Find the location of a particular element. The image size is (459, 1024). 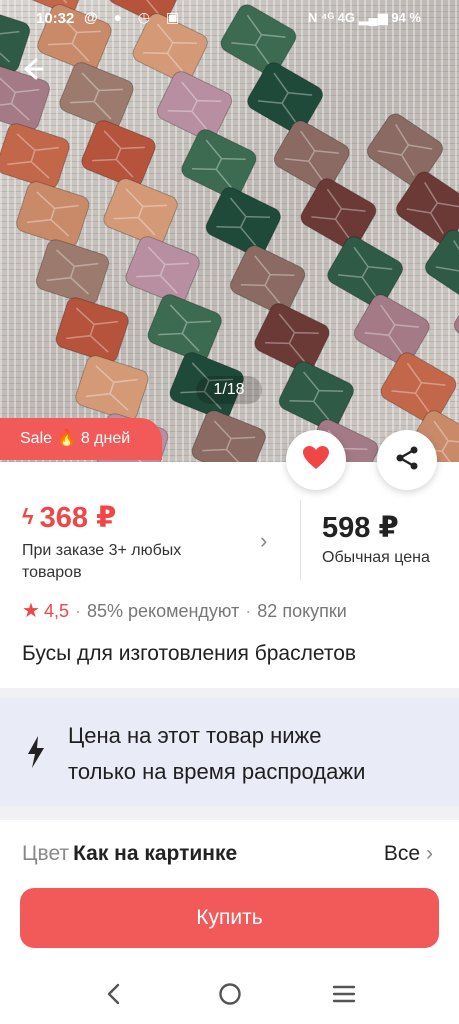

buy-button: Купить is located at coordinates (229, 918).